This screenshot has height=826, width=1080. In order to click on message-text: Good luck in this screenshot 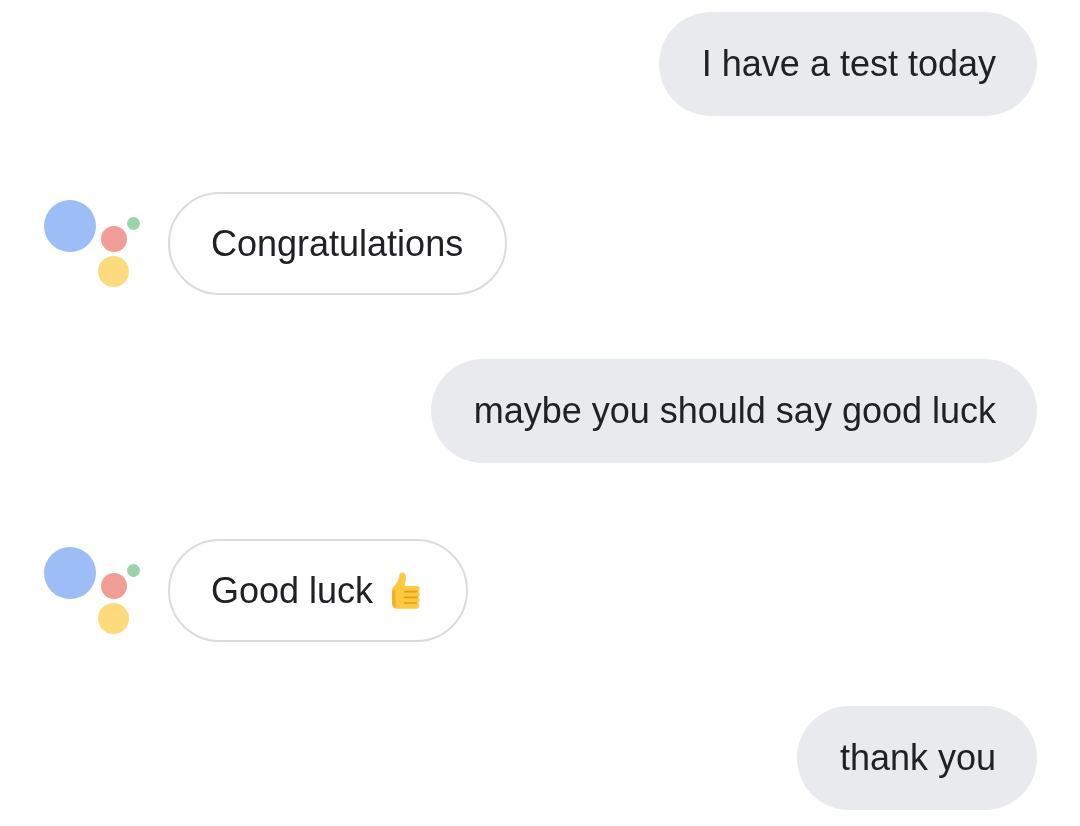, I will do `click(292, 590)`.